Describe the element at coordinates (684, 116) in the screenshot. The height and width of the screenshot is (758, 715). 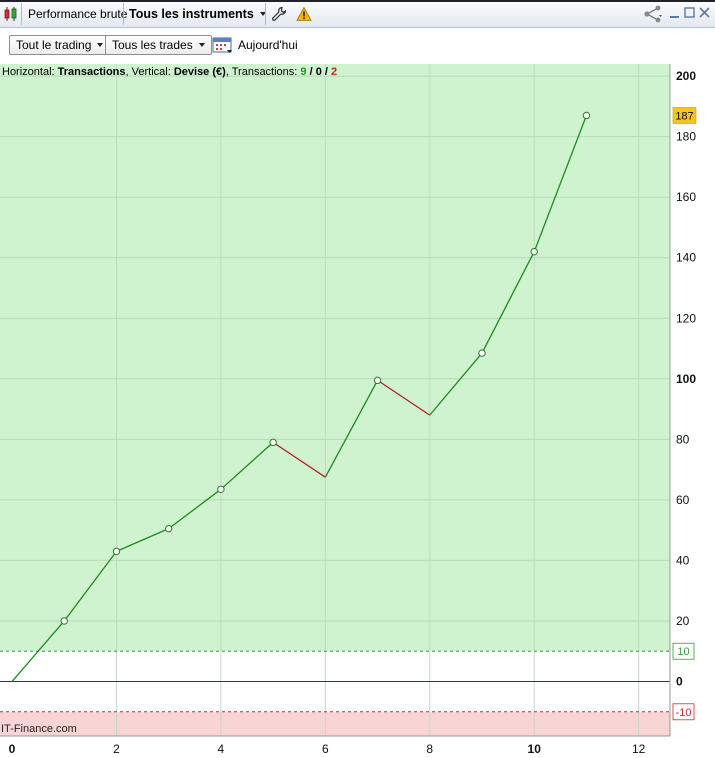
I see `last-value-label: 187` at that location.